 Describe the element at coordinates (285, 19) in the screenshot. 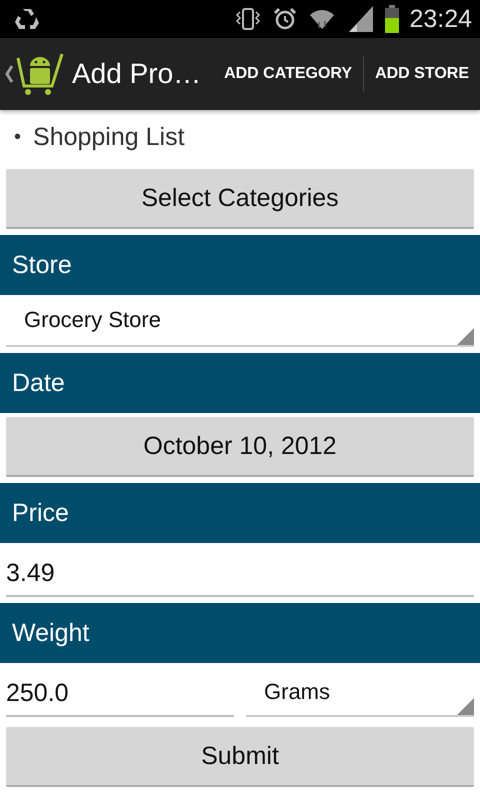

I see `alarm-clock-icon` at that location.